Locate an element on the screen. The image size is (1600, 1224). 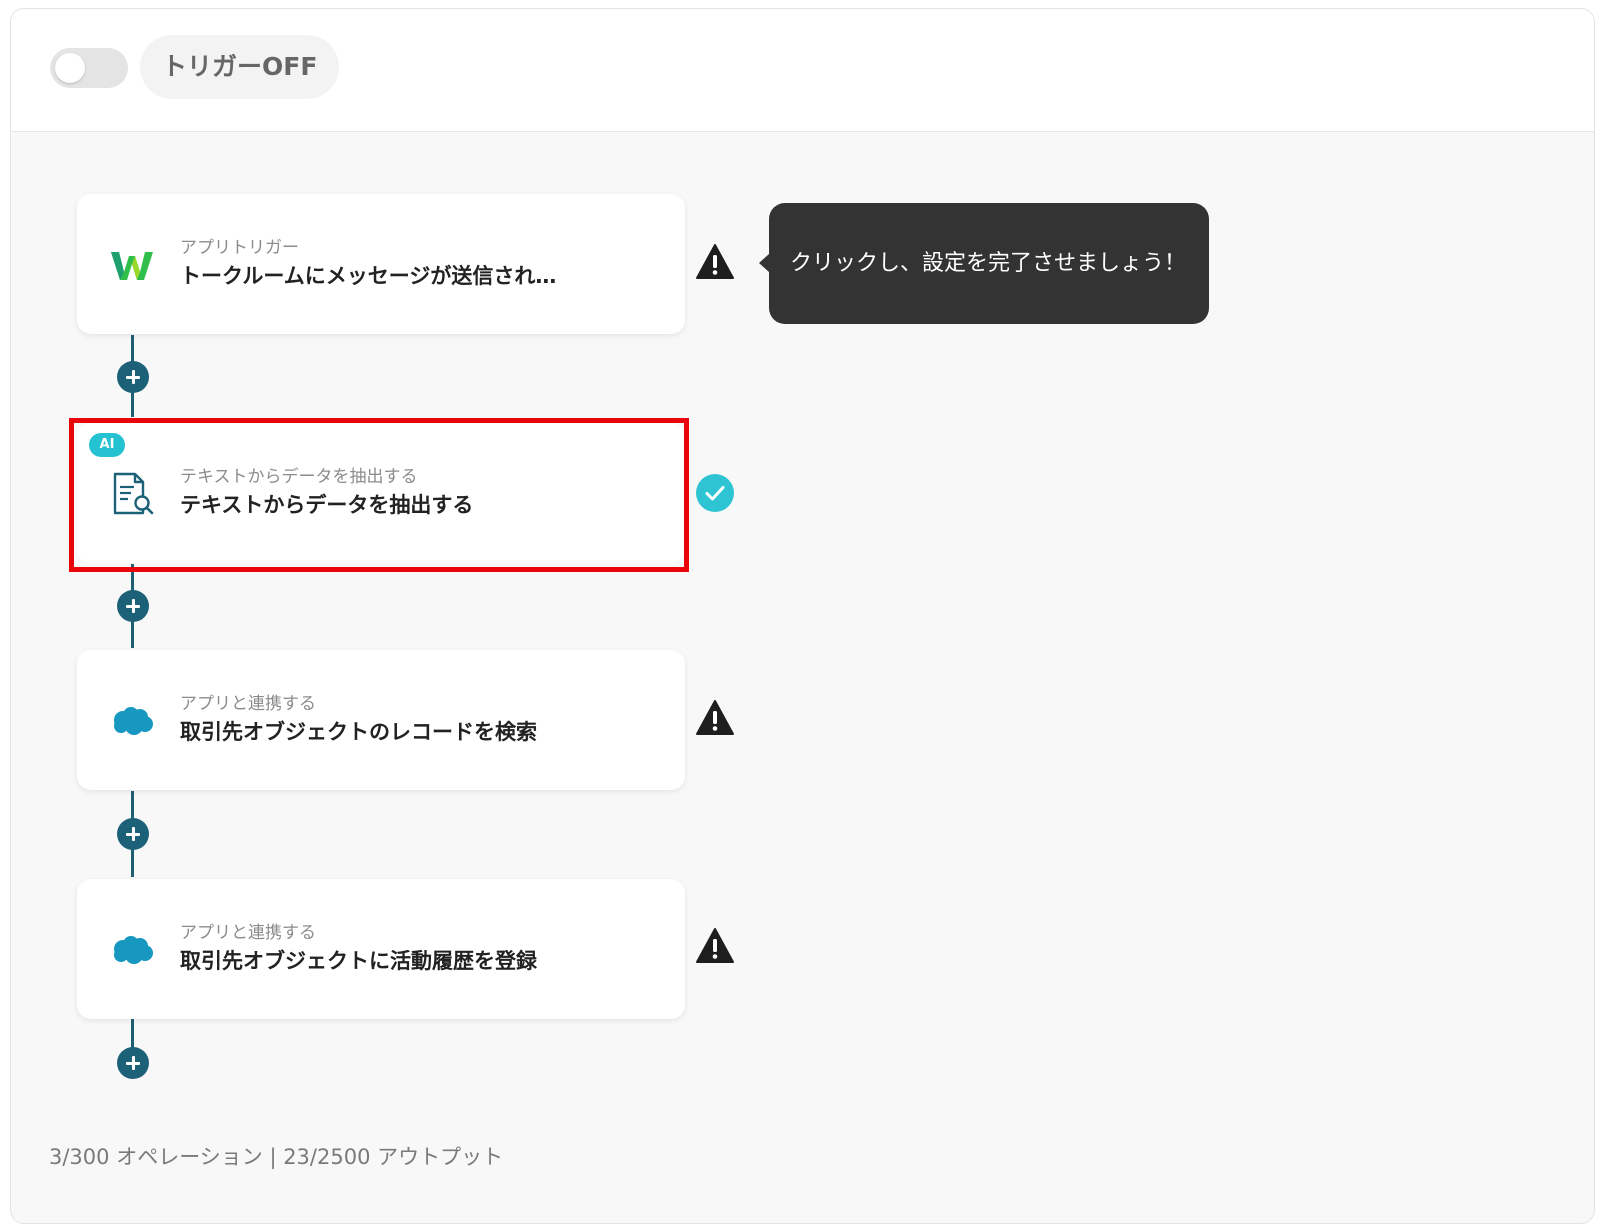
setup-tooltip: クリックし、設定を完了させましょう！ is located at coordinates (984, 263).